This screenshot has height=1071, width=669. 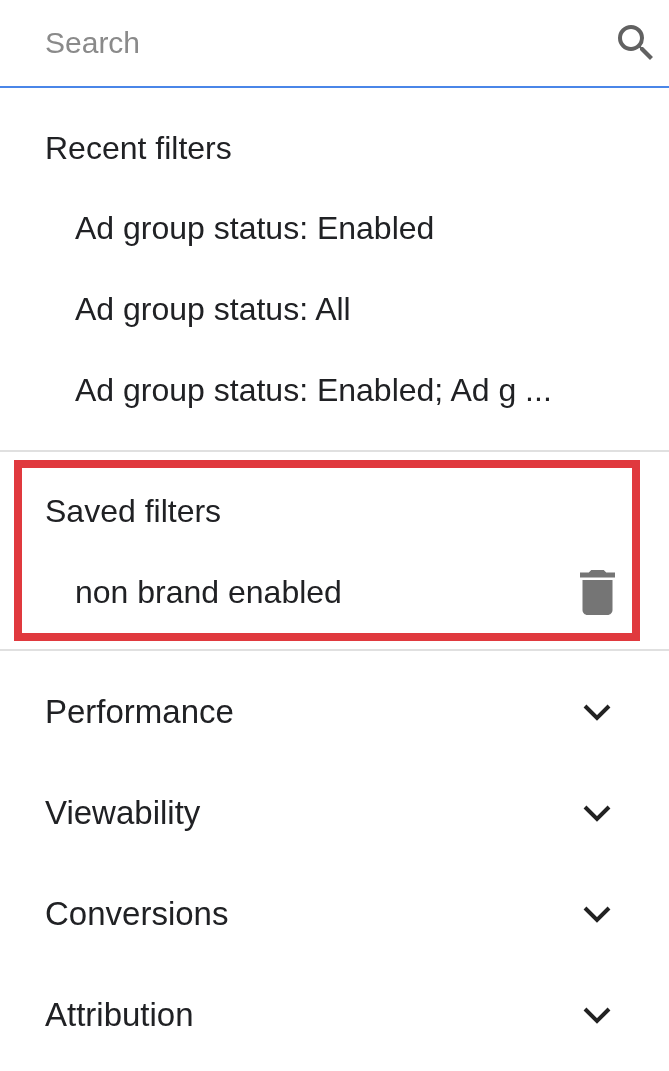 I want to click on section-heading: Saved filters, so click(x=133, y=511).